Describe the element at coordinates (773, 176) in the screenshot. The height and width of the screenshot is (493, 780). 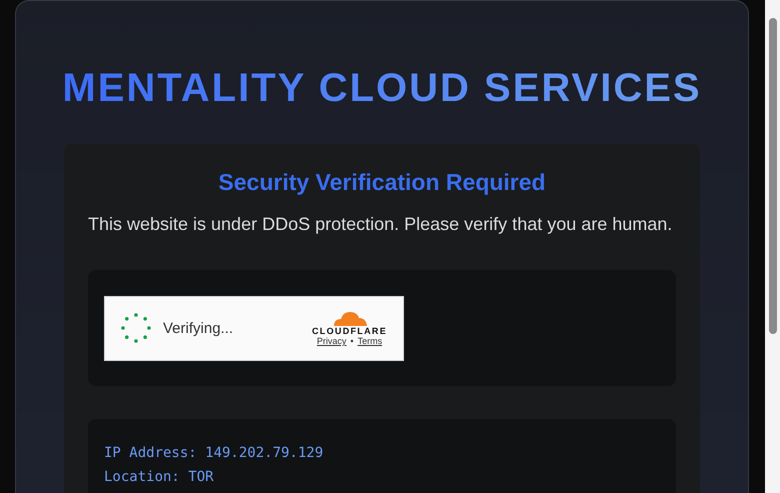
I see `scrollbar-thumb` at that location.